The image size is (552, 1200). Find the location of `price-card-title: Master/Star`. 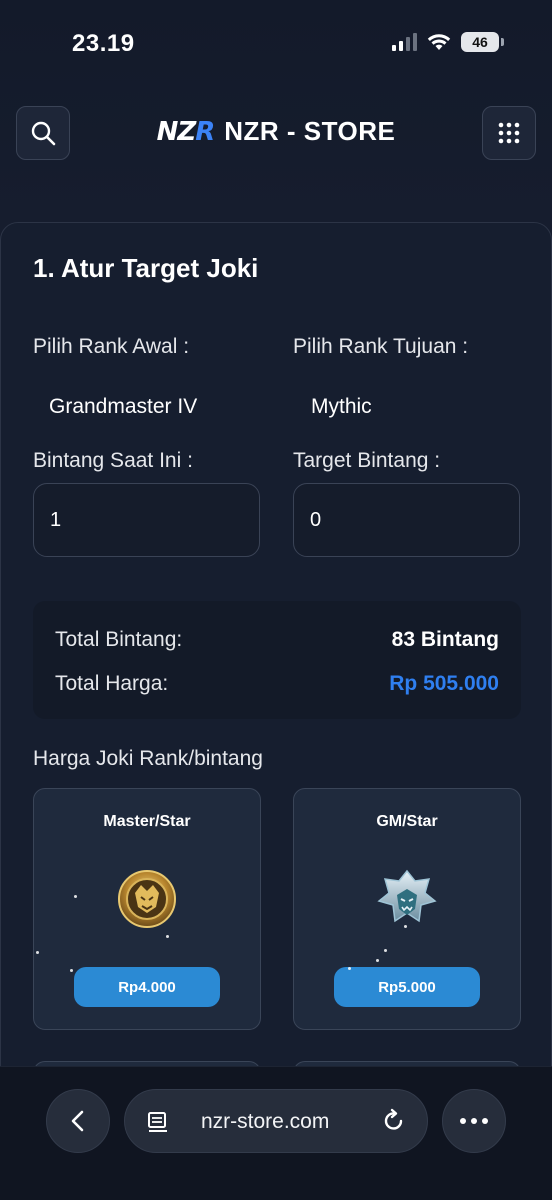

price-card-title: Master/Star is located at coordinates (147, 821).